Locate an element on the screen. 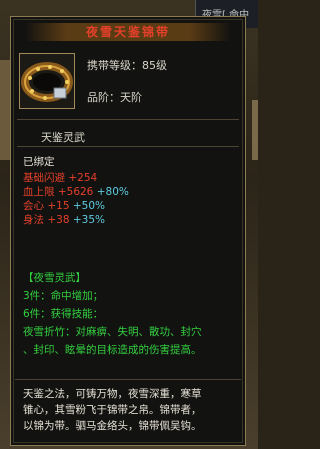 The width and height of the screenshot is (320, 449). stat-name: 基础闪避 is located at coordinates (44, 178).